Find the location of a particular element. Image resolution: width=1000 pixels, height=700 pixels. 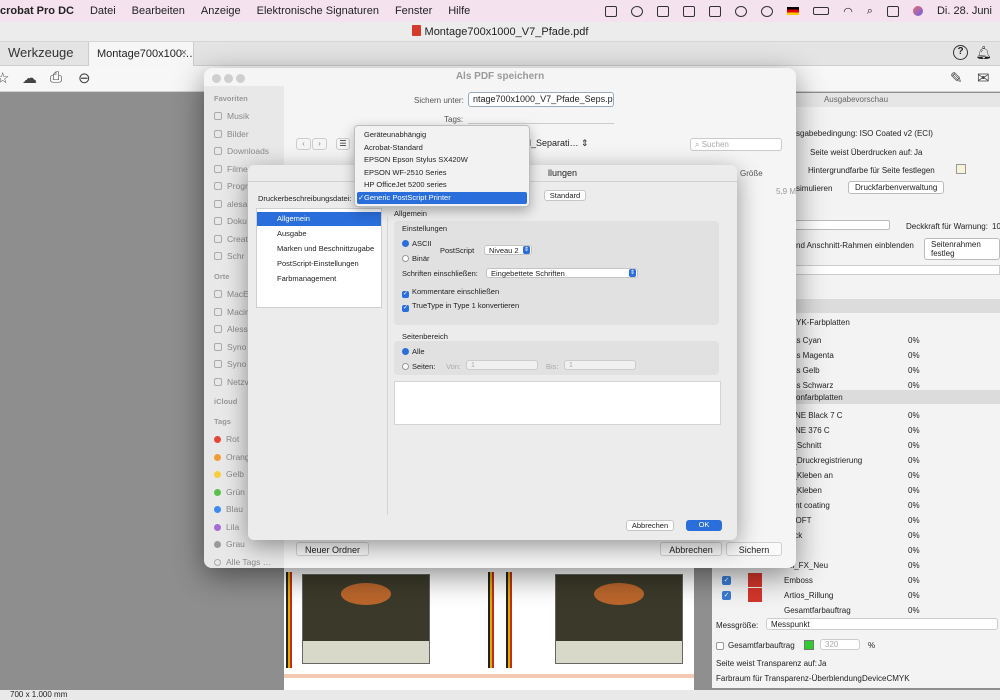

tab-document: Montage700x100… × is located at coordinates (141, 54).